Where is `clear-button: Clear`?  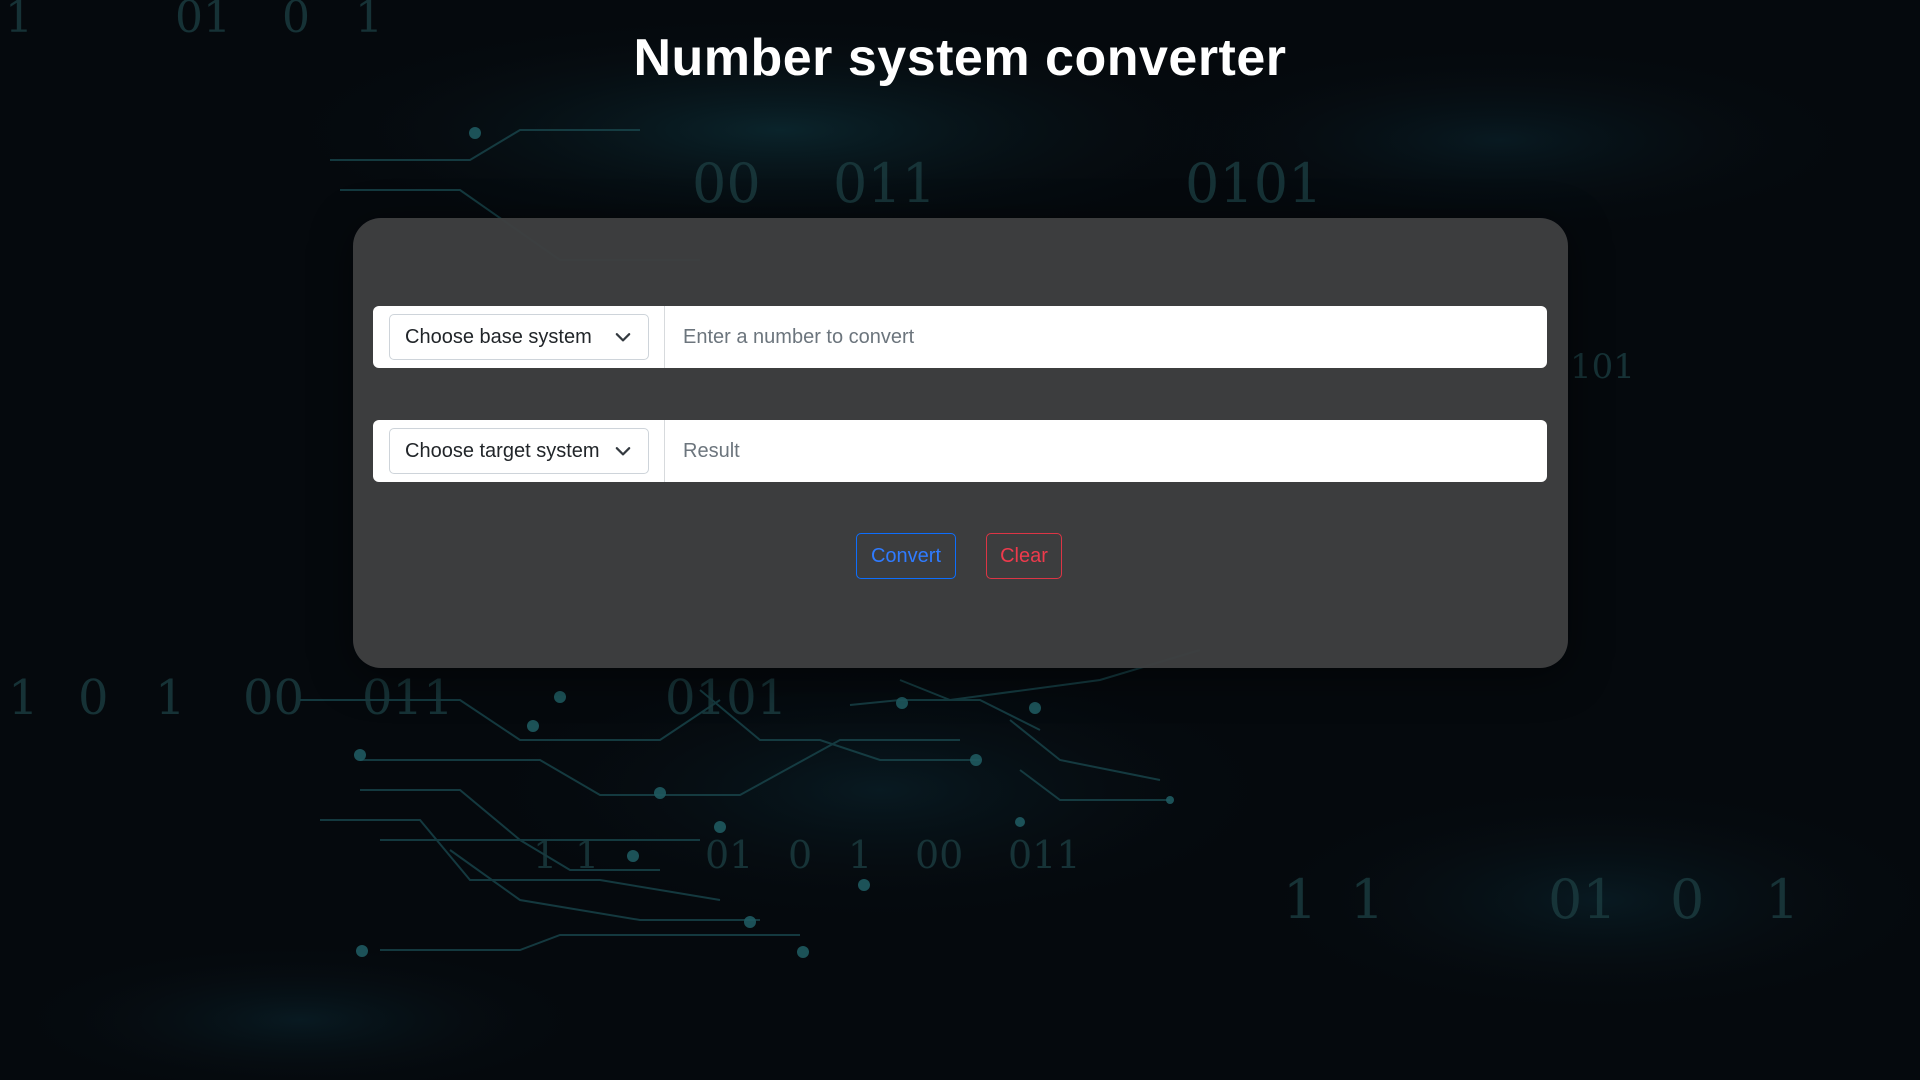
clear-button: Clear is located at coordinates (1024, 556).